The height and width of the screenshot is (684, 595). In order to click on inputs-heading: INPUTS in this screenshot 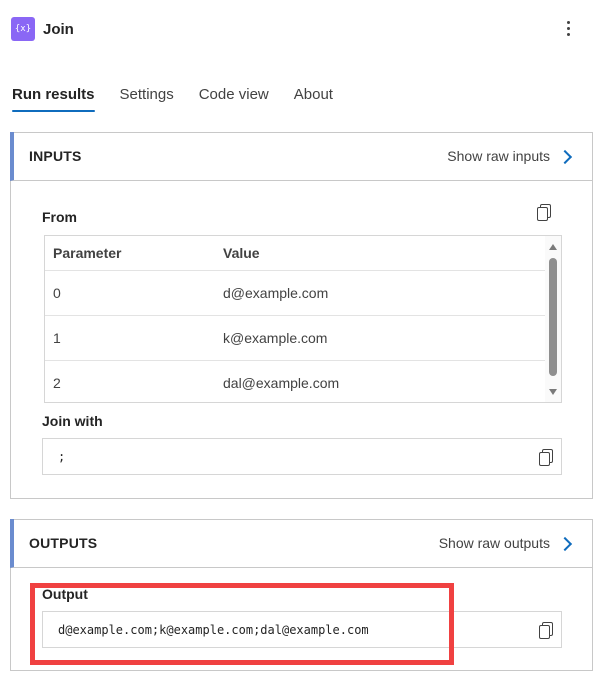, I will do `click(55, 156)`.